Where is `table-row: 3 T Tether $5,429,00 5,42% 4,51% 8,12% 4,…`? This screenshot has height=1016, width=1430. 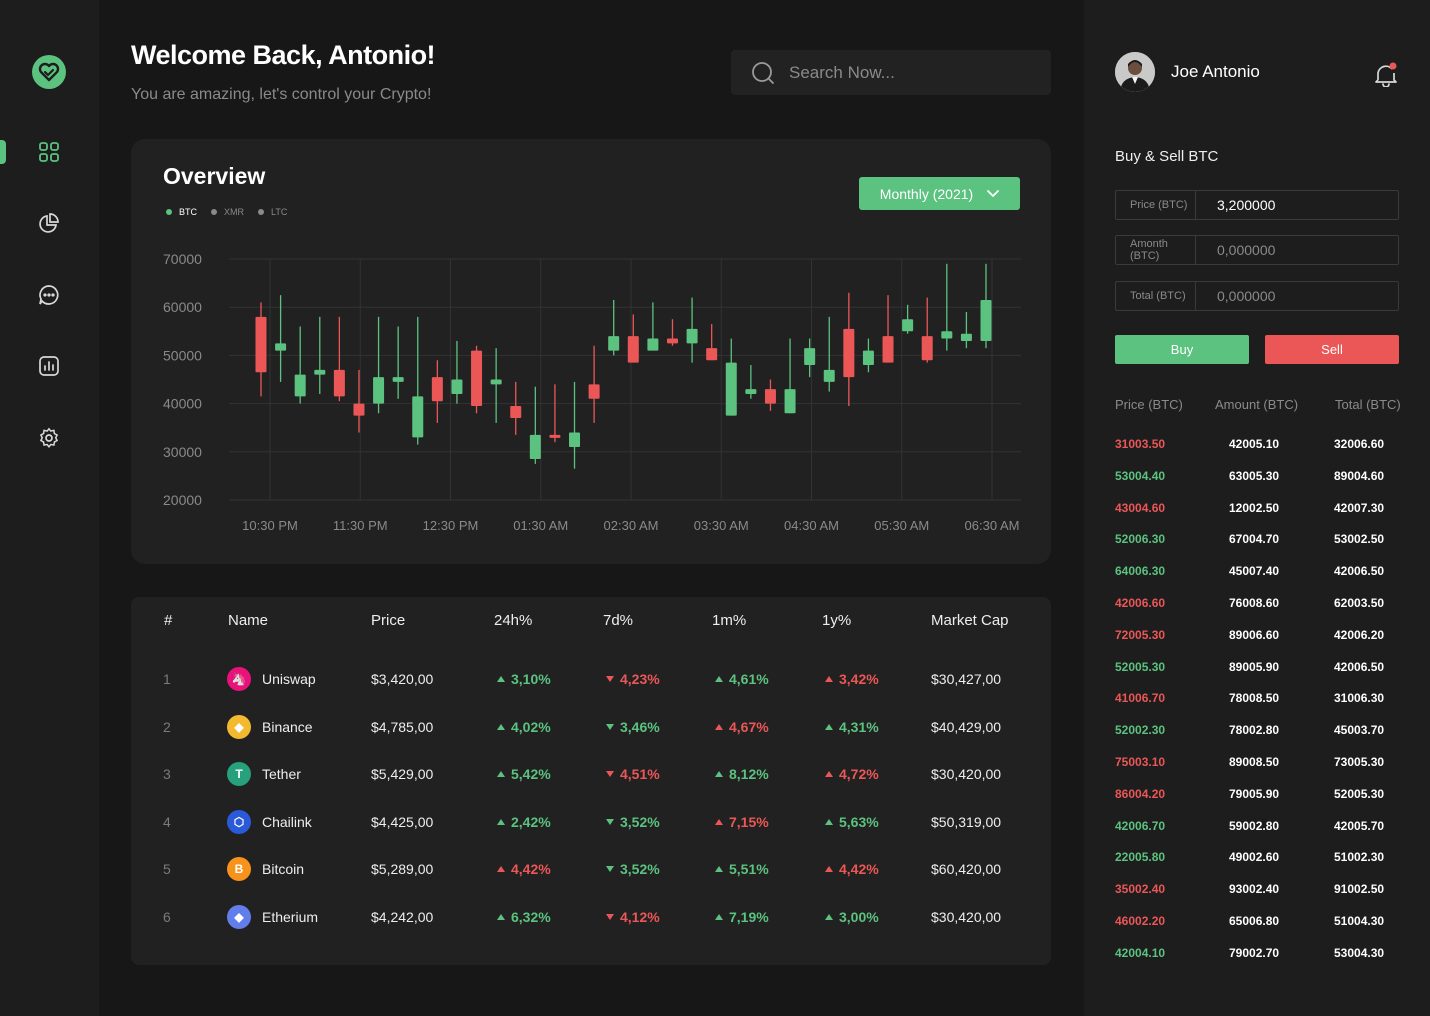
table-row: 3 T Tether $5,429,00 5,42% 4,51% 8,12% 4,… is located at coordinates (591, 774).